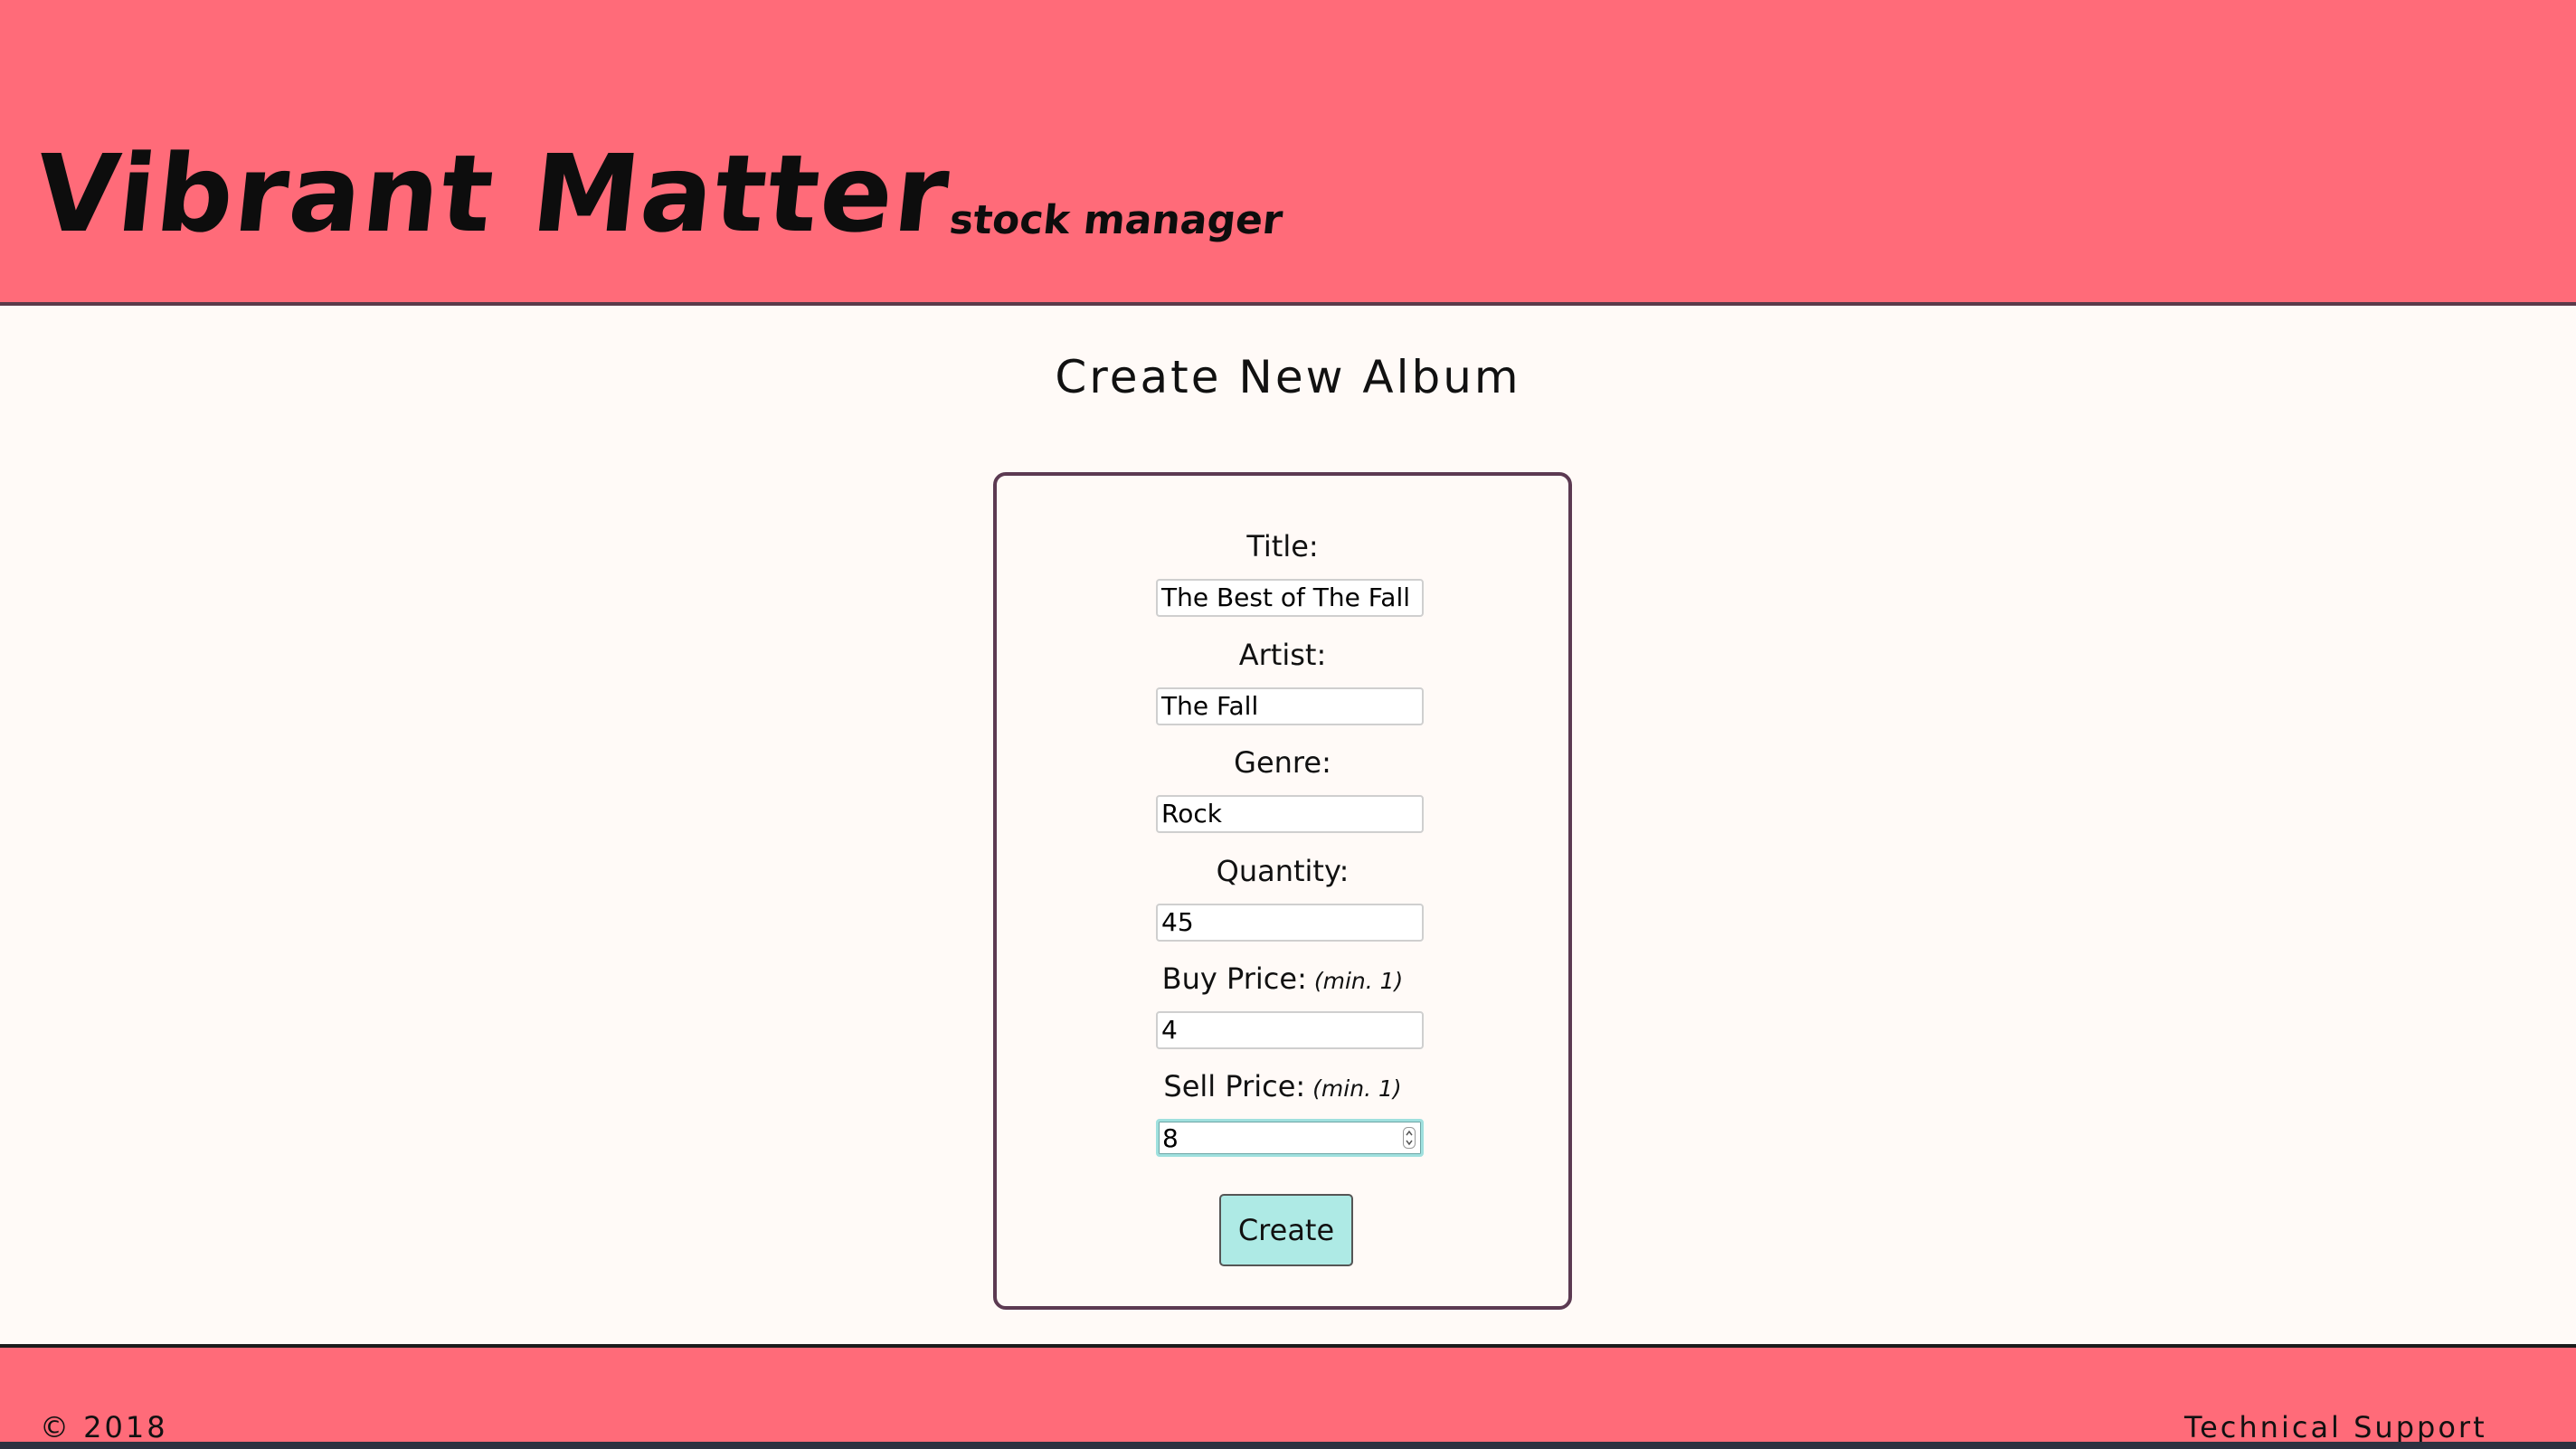  Describe the element at coordinates (1116, 220) in the screenshot. I see `brand-tagline: stock manager` at that location.